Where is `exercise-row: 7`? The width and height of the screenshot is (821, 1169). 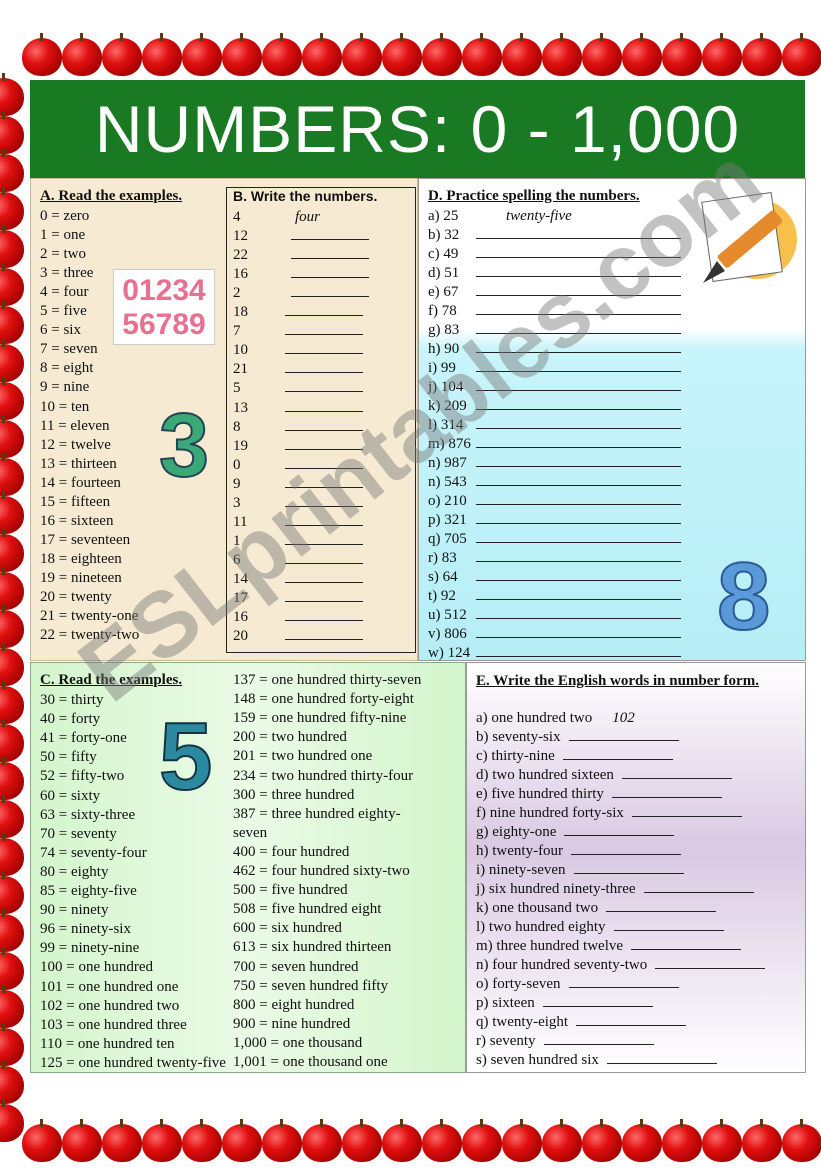 exercise-row: 7 is located at coordinates (298, 331).